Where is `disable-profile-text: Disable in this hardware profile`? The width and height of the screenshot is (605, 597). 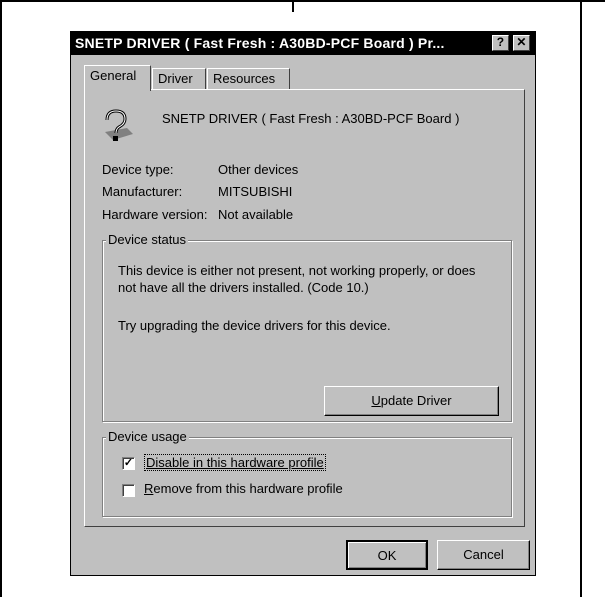 disable-profile-text: Disable in this hardware profile is located at coordinates (235, 462).